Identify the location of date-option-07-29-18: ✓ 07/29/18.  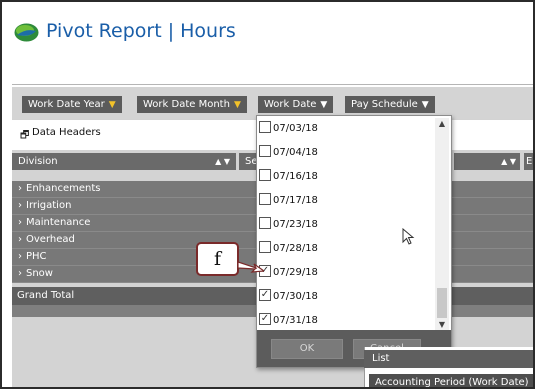
(348, 275).